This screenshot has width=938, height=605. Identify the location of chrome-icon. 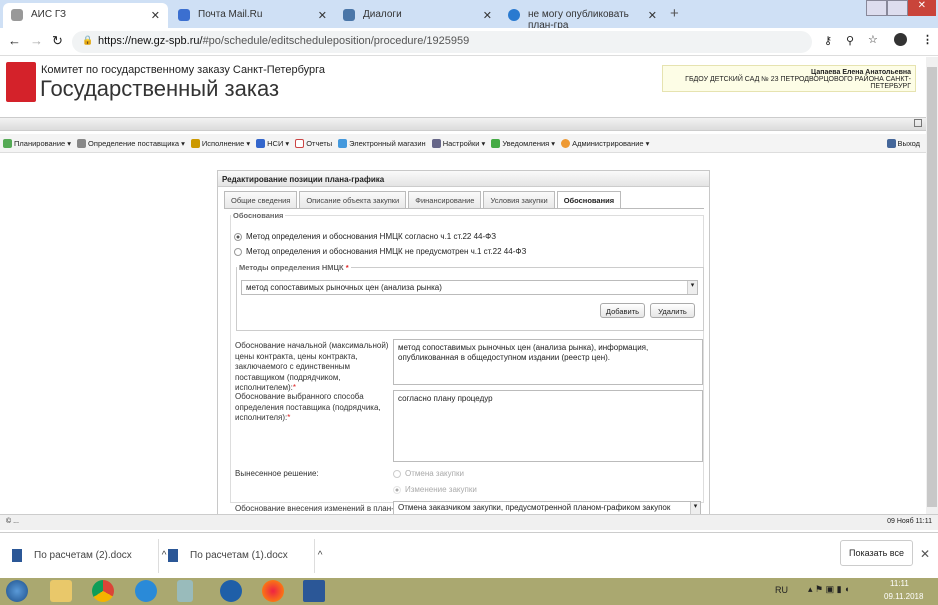
(103, 591).